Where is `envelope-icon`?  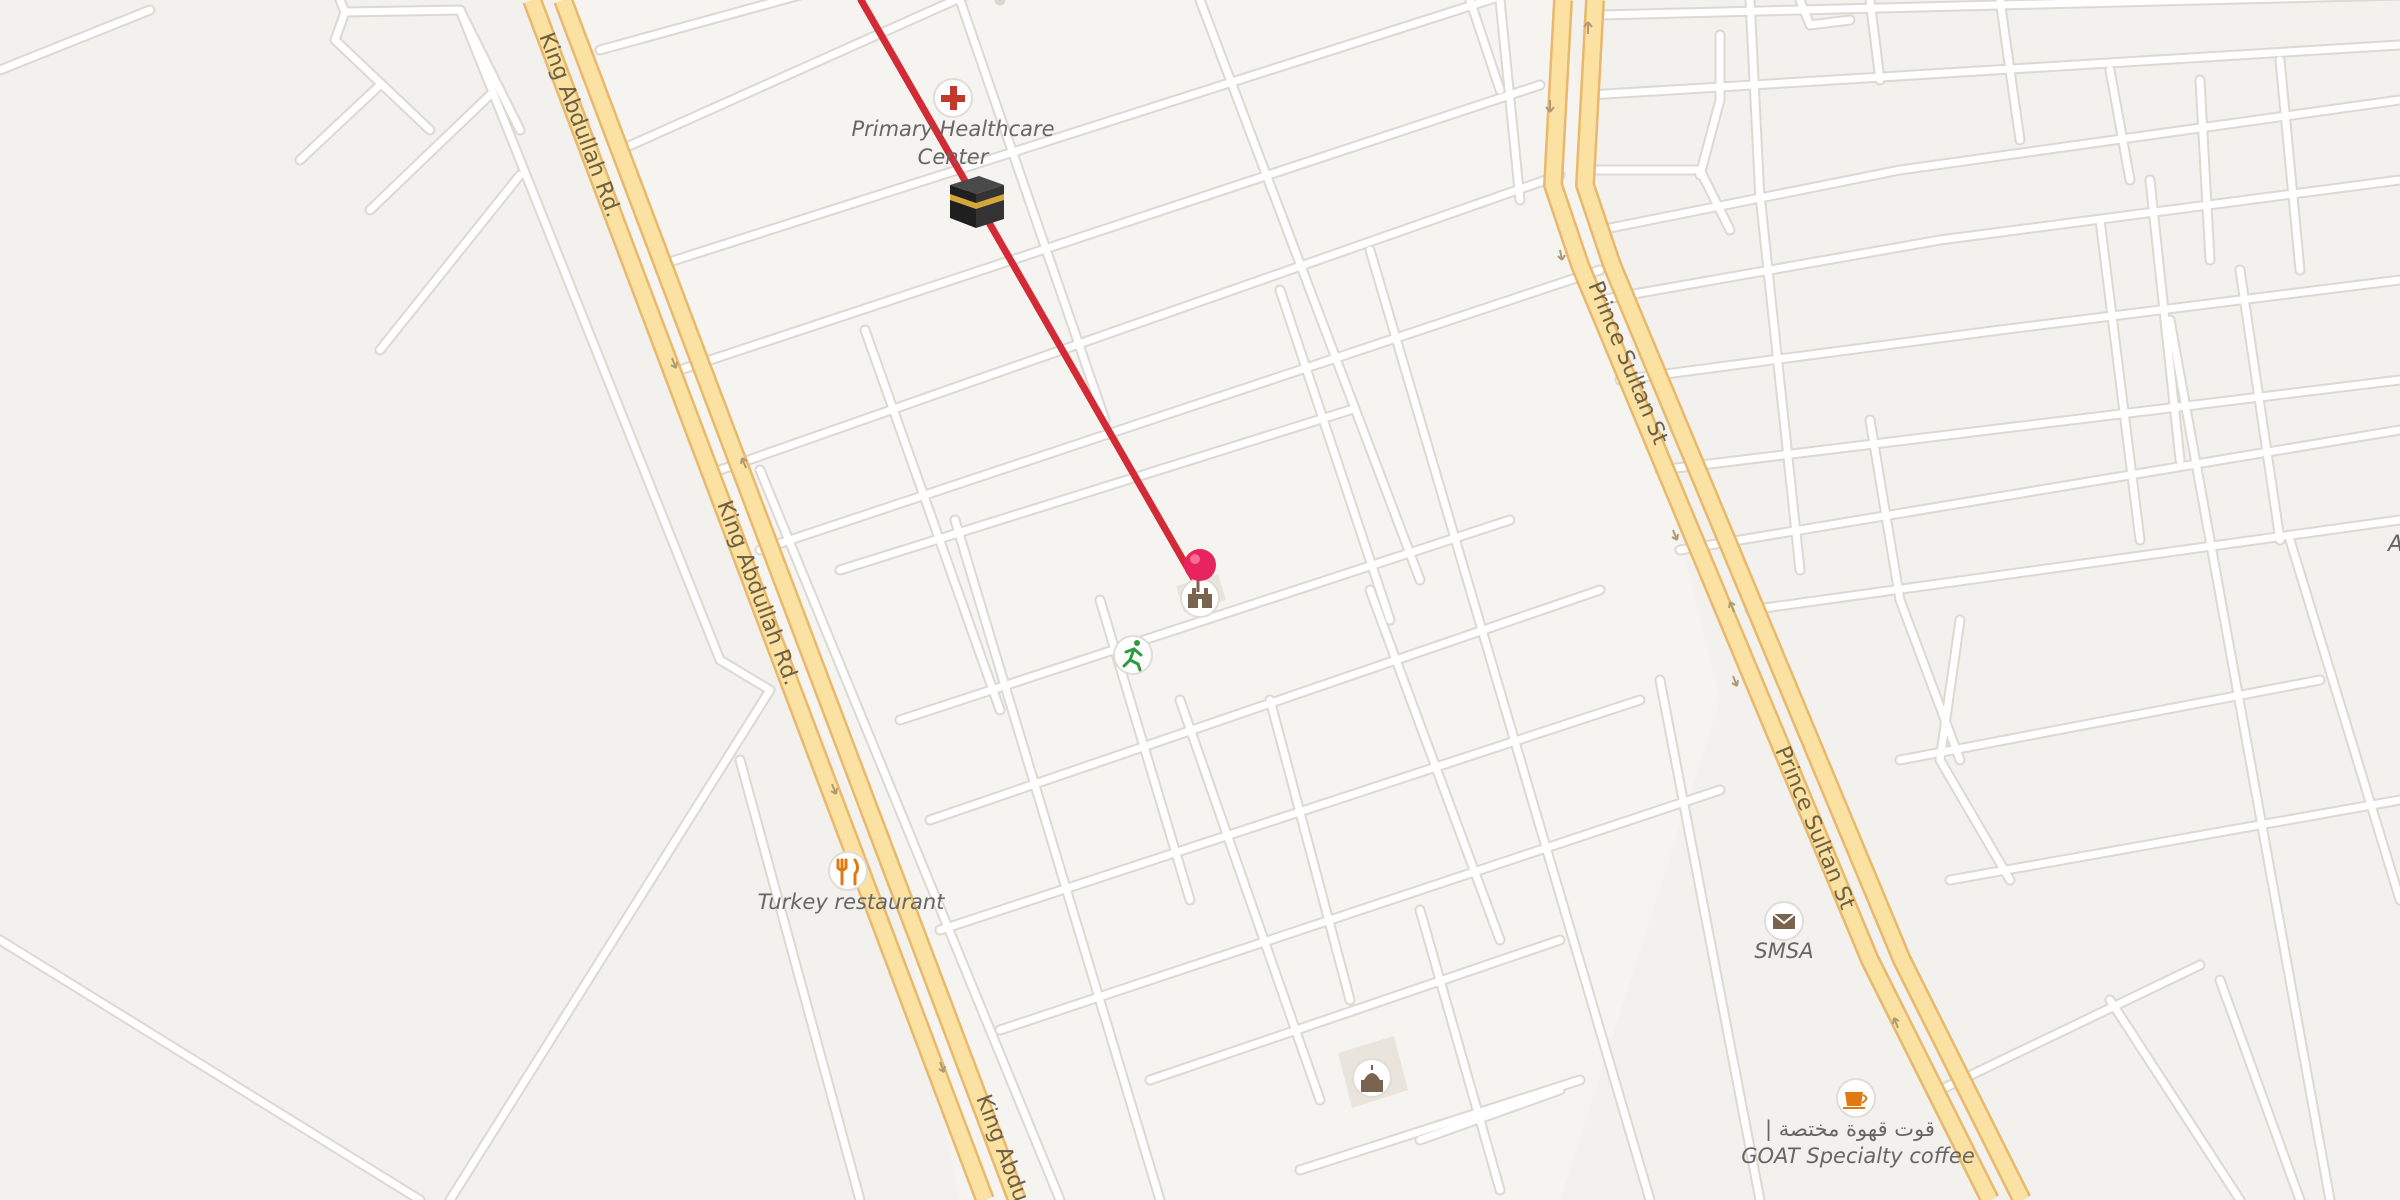
envelope-icon is located at coordinates (1784, 921).